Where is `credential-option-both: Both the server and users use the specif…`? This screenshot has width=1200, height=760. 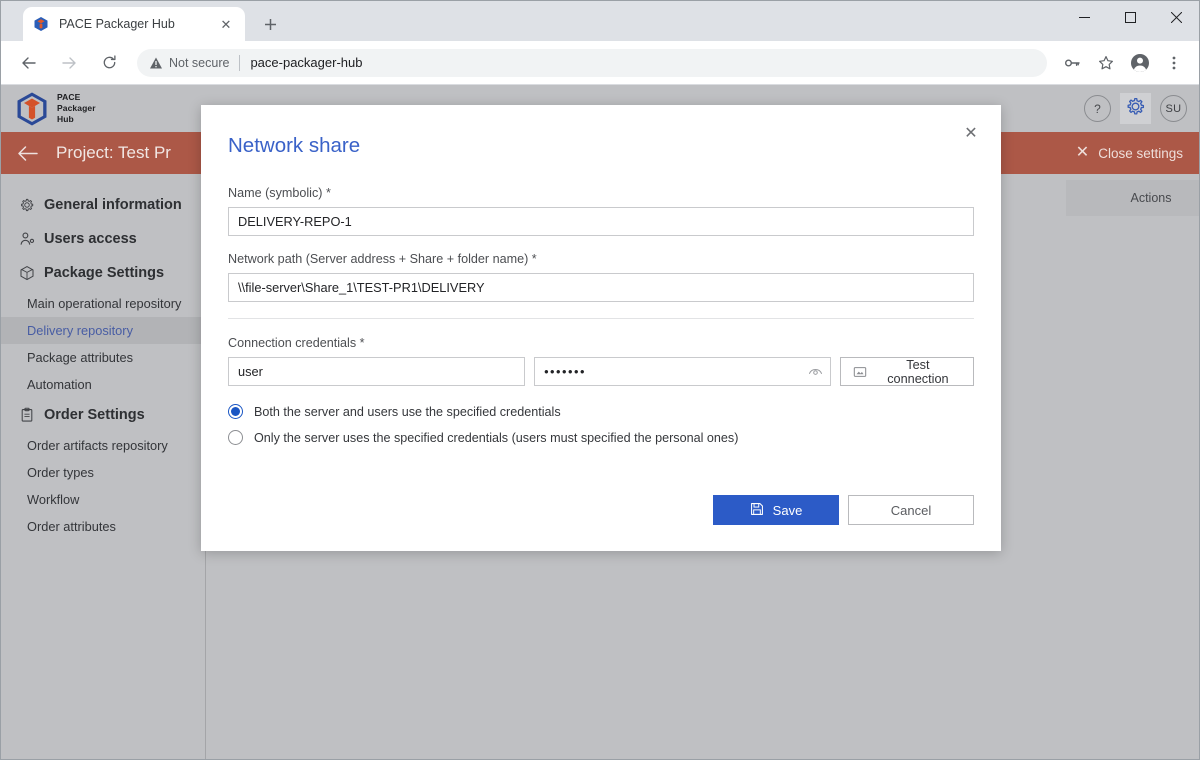
credential-option-both: Both the server and users use the specif… is located at coordinates (601, 411).